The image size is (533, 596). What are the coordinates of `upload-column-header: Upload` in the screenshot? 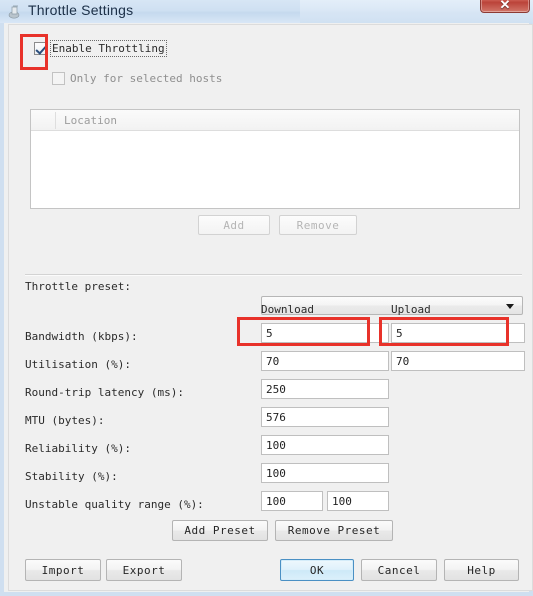 It's located at (411, 309).